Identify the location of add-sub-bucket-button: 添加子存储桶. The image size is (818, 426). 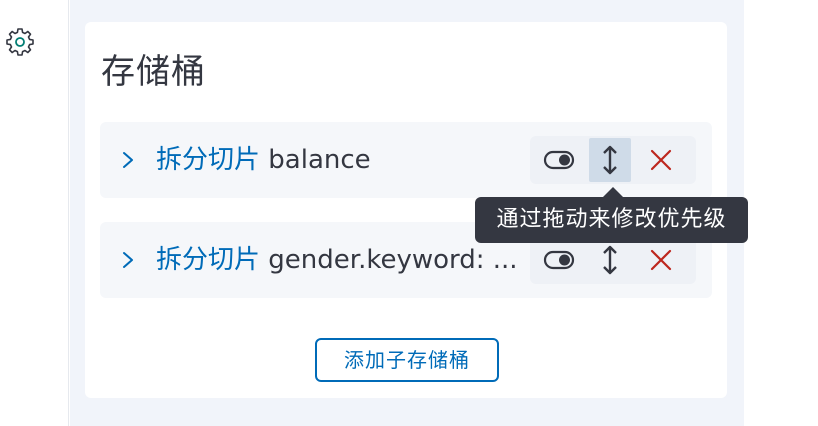
(407, 360).